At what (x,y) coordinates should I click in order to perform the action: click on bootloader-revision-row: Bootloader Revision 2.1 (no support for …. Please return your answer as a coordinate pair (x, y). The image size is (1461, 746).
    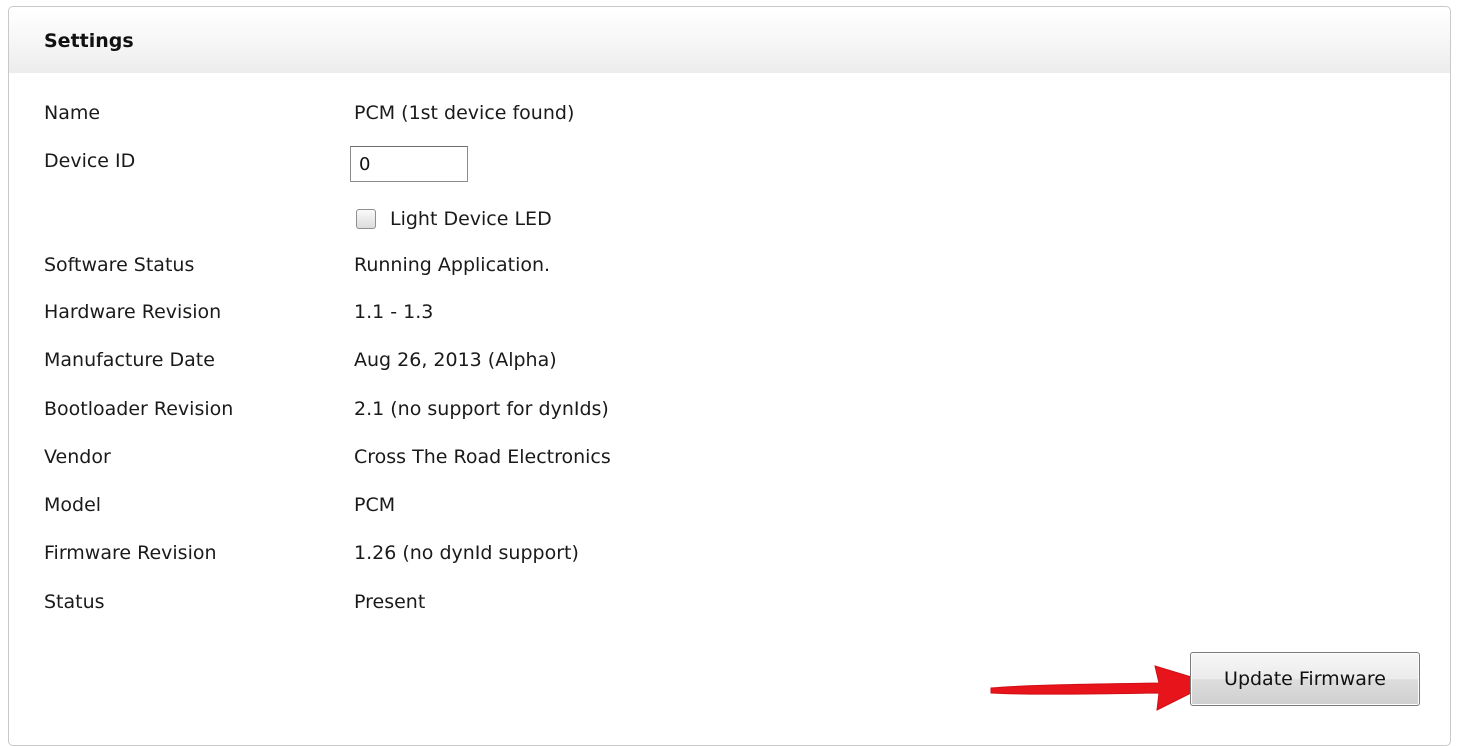
    Looking at the image, I should click on (729, 409).